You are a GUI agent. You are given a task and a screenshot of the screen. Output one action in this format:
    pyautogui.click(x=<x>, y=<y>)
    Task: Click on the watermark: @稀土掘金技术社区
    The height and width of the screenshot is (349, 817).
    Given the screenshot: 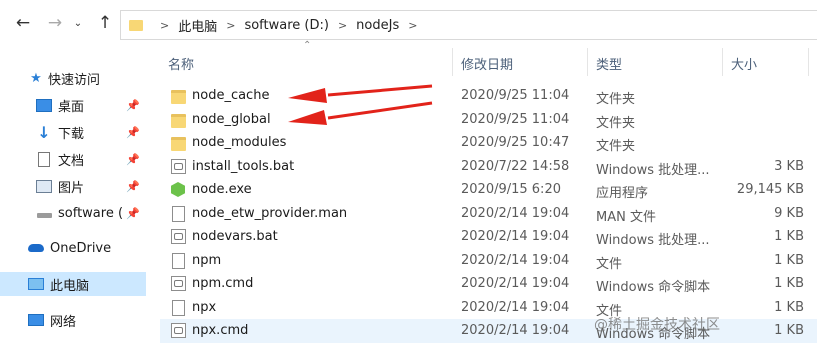 What is the action you would take?
    pyautogui.click(x=657, y=325)
    